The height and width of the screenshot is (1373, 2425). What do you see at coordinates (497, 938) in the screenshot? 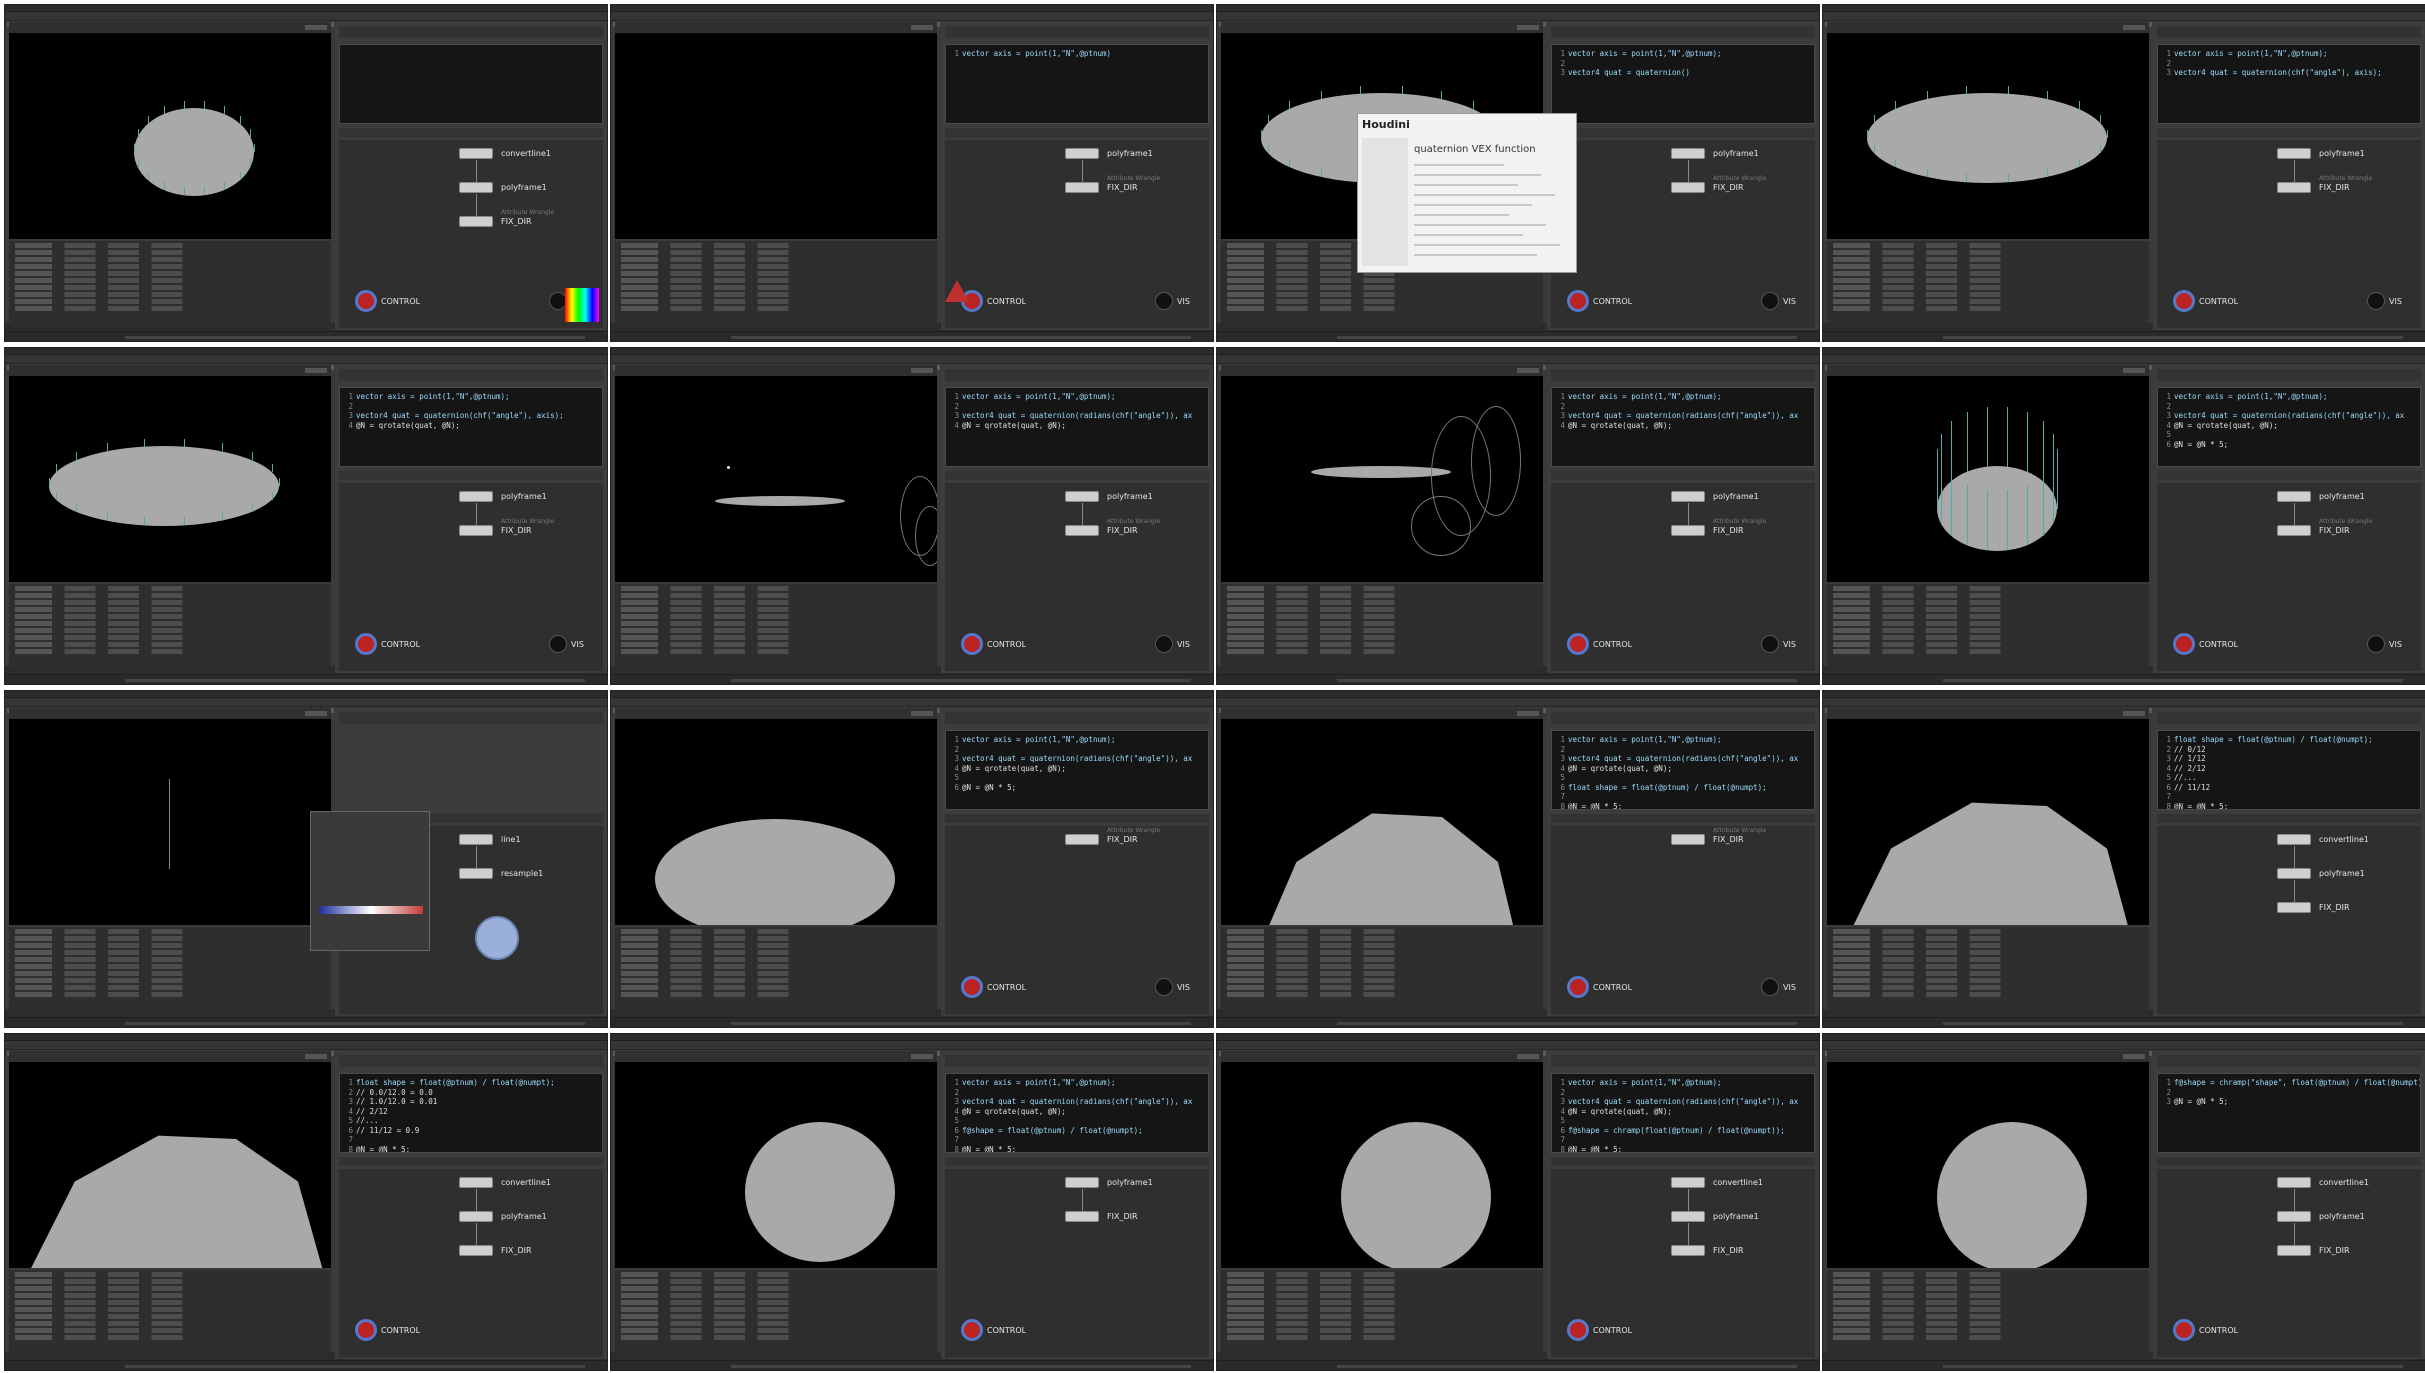
I see `resample-node` at bounding box center [497, 938].